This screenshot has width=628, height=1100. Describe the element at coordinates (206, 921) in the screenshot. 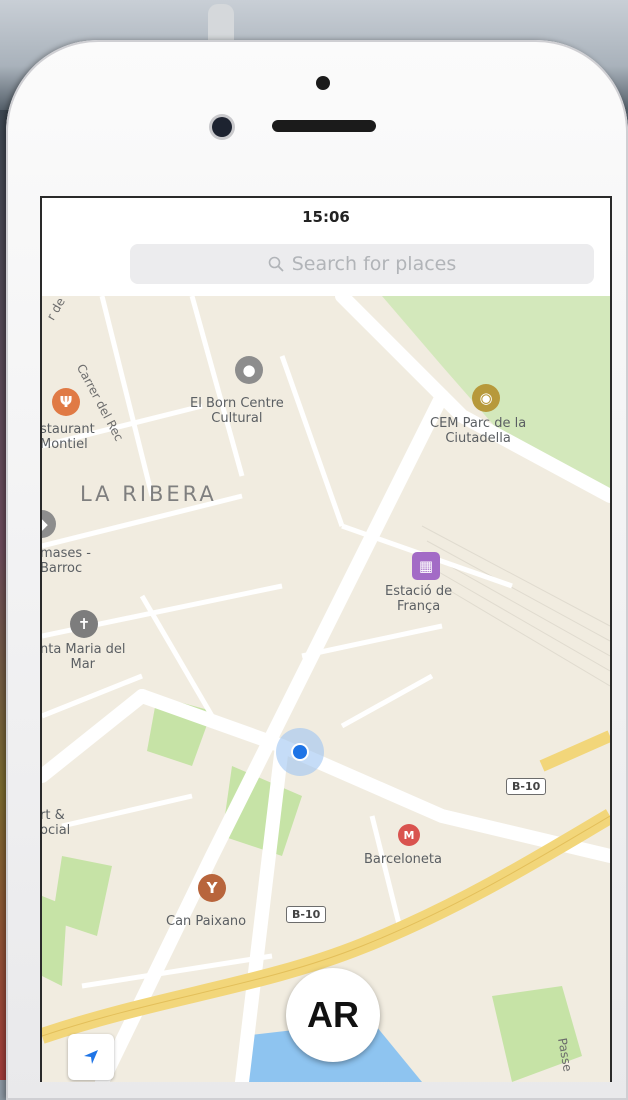

I see `place-can-paixano: Can Paixano` at that location.